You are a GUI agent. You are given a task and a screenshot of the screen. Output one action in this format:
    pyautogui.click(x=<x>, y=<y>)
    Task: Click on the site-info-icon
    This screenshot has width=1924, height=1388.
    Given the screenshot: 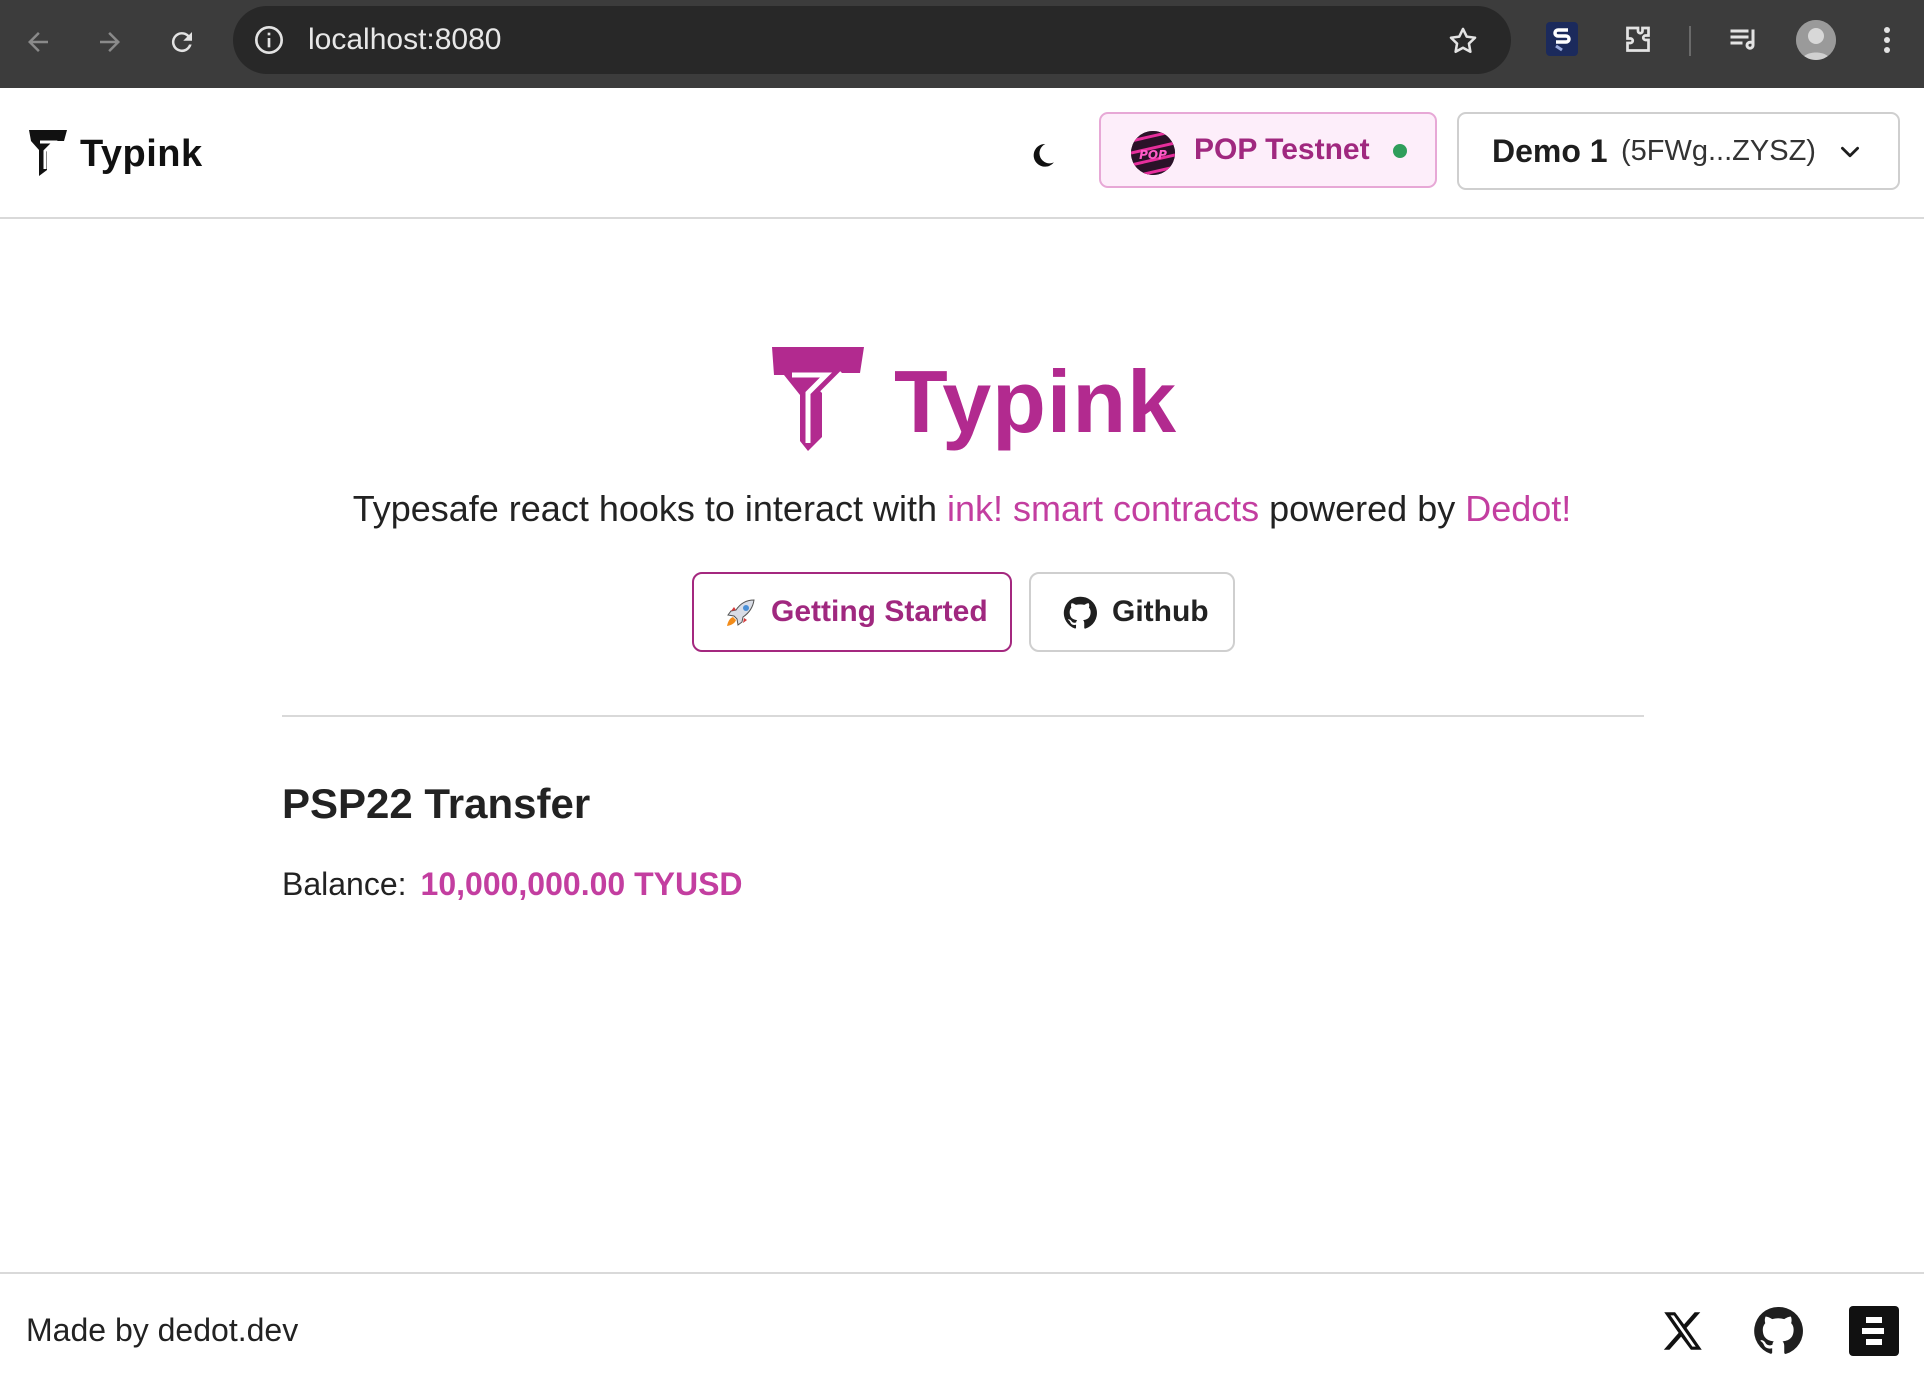 What is the action you would take?
    pyautogui.click(x=269, y=40)
    